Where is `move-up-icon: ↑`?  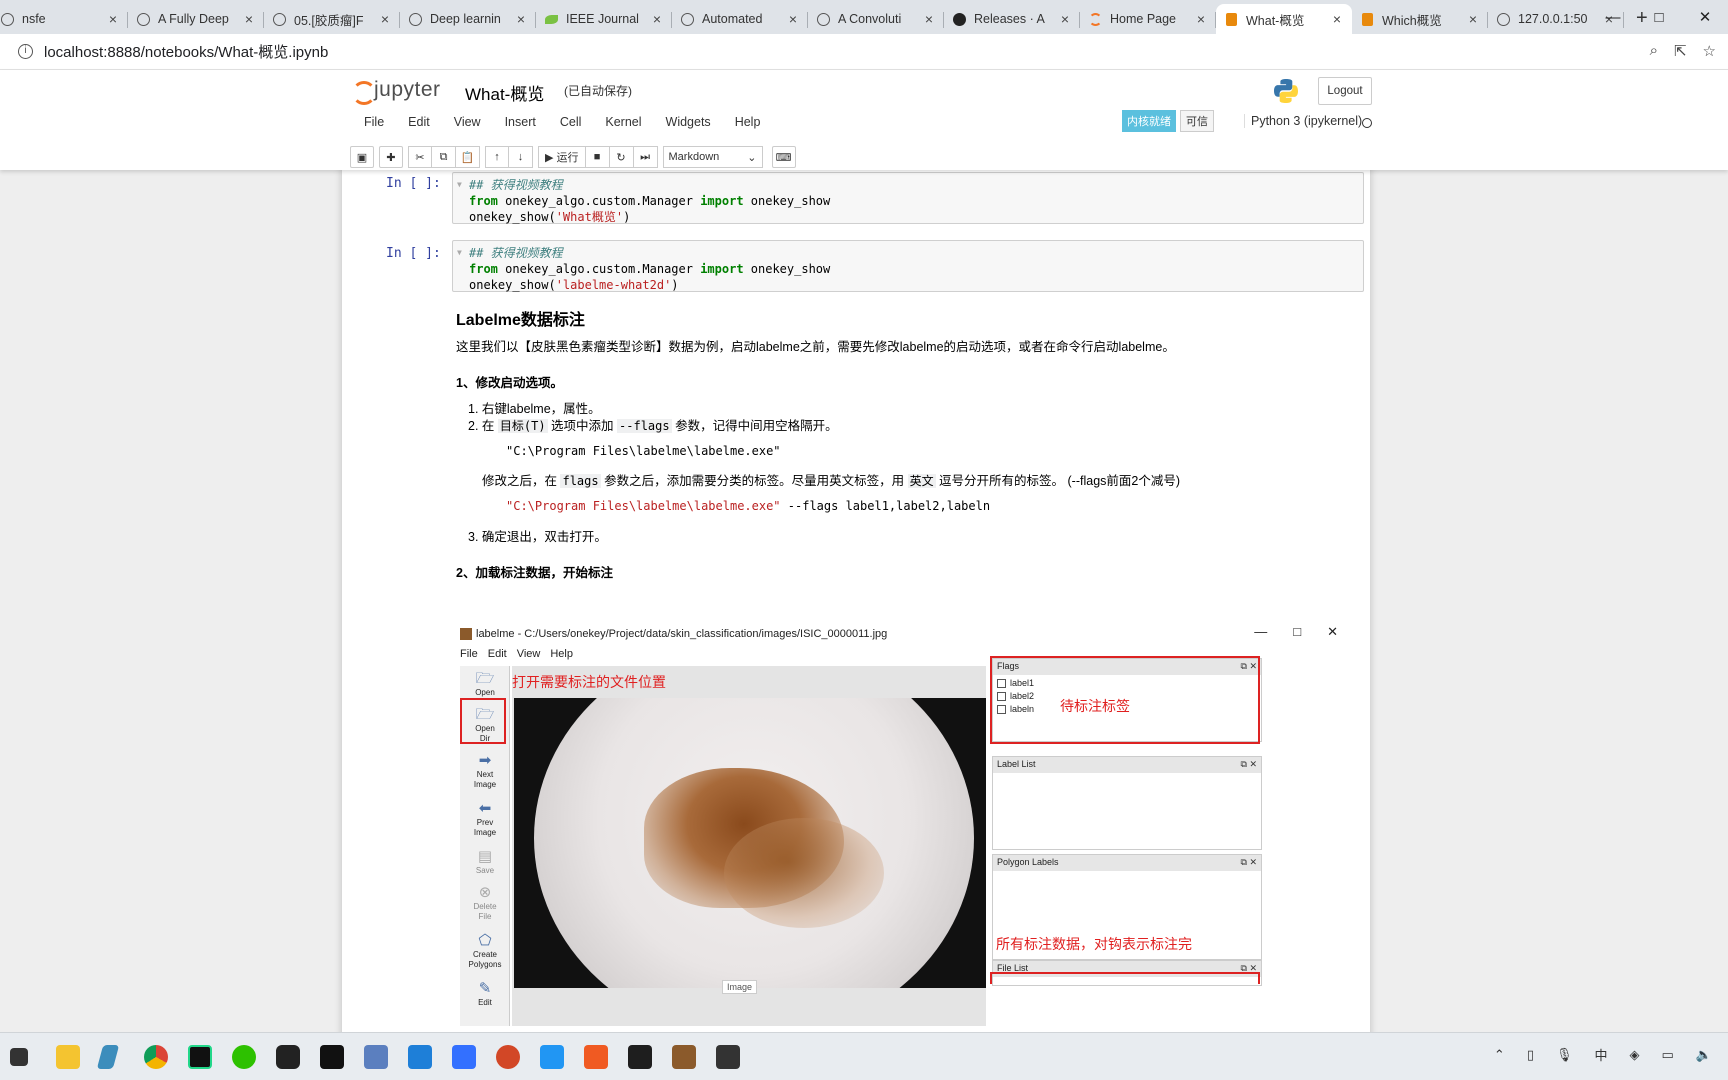
move-up-icon: ↑ is located at coordinates (497, 157).